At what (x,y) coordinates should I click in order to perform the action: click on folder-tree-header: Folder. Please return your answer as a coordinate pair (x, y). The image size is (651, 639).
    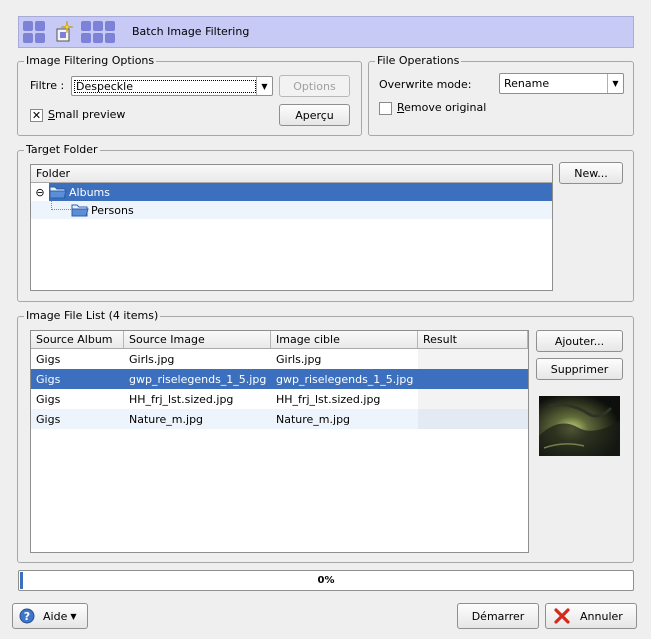
    Looking at the image, I should click on (291, 174).